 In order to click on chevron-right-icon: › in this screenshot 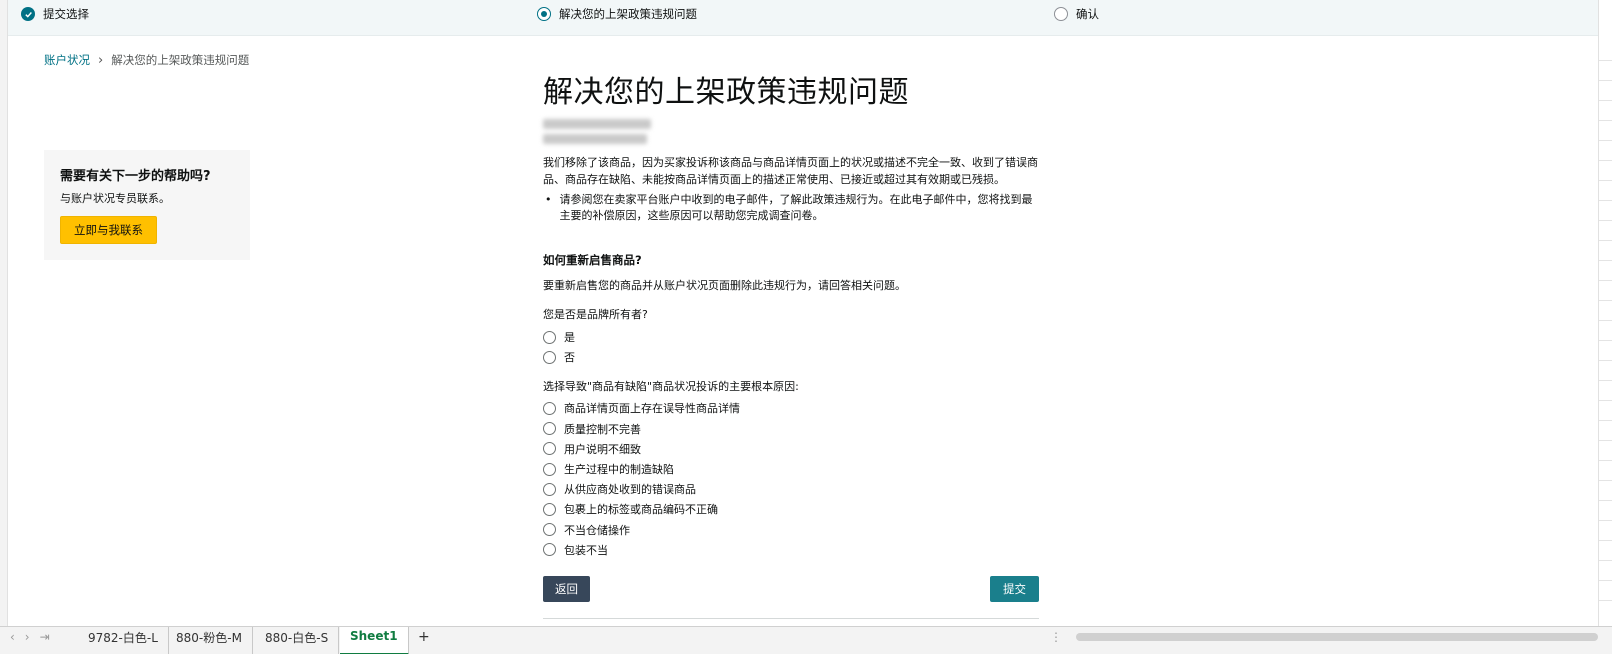, I will do `click(101, 60)`.